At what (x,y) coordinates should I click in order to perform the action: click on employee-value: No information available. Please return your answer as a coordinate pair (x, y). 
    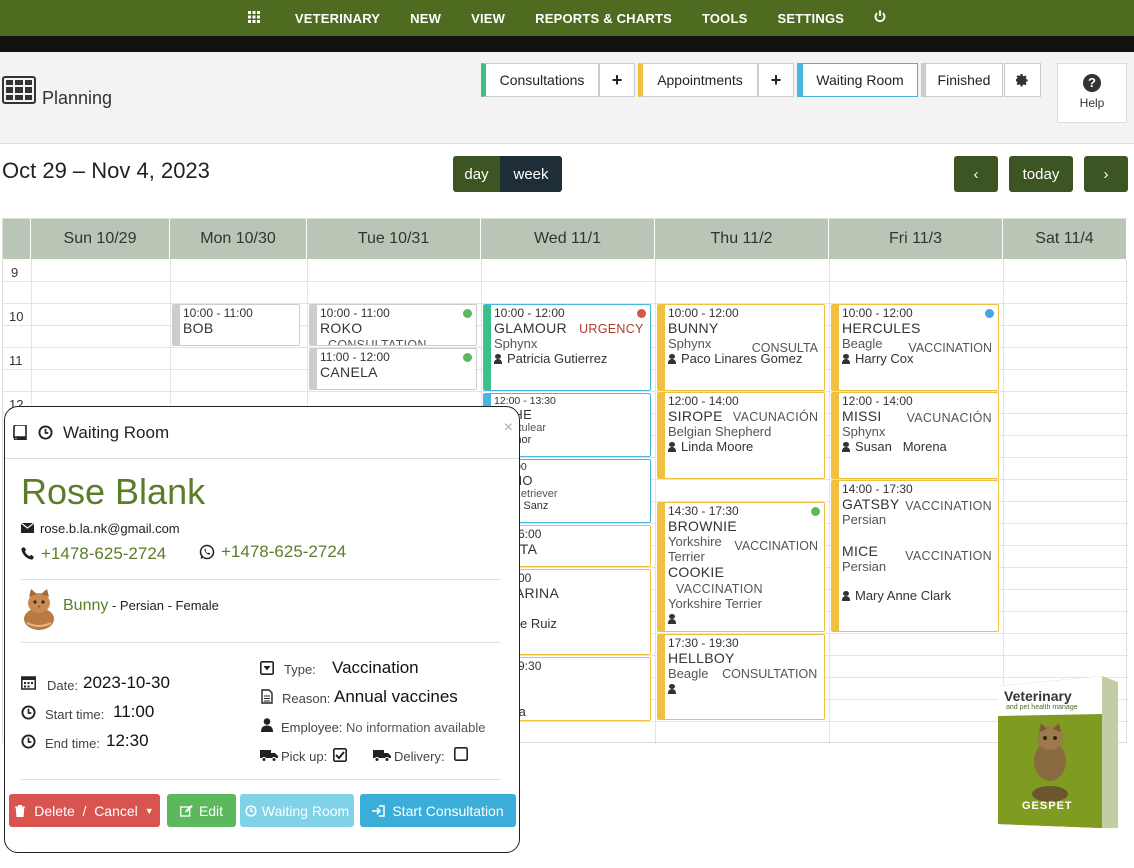
    Looking at the image, I should click on (416, 727).